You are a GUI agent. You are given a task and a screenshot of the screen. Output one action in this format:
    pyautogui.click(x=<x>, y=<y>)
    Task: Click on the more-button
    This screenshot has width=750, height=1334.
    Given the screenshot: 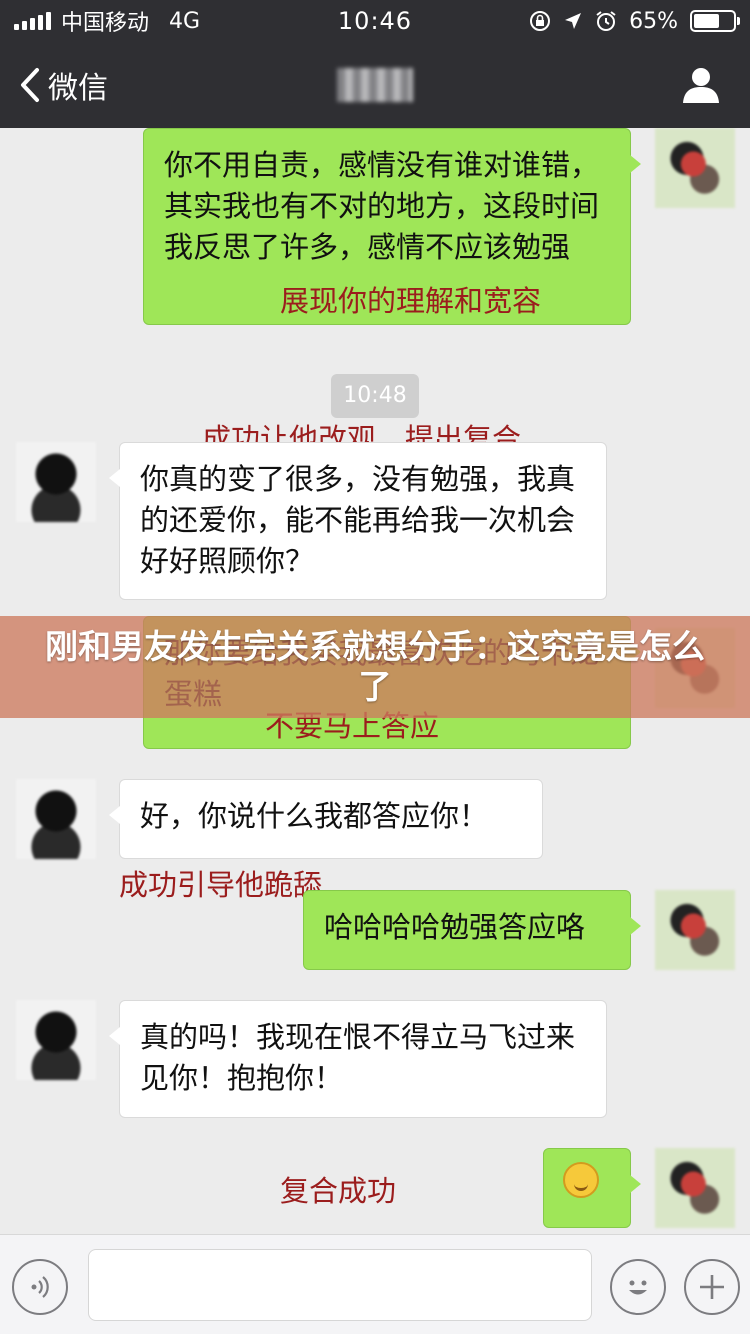 What is the action you would take?
    pyautogui.click(x=712, y=1287)
    